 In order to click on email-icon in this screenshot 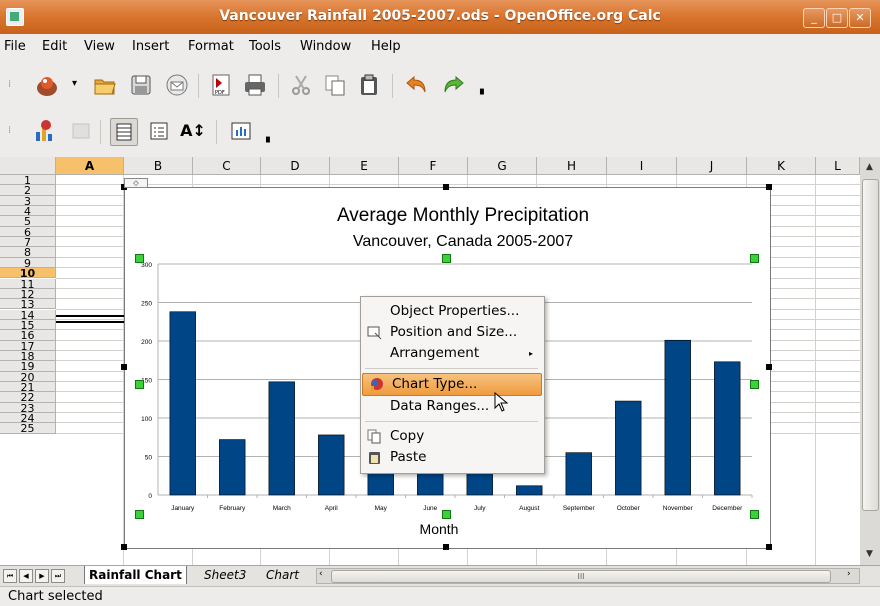, I will do `click(177, 85)`.